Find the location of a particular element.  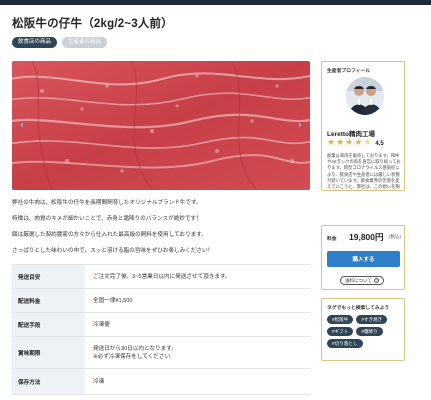

tag-chip: #松阪牛 is located at coordinates (340, 319).